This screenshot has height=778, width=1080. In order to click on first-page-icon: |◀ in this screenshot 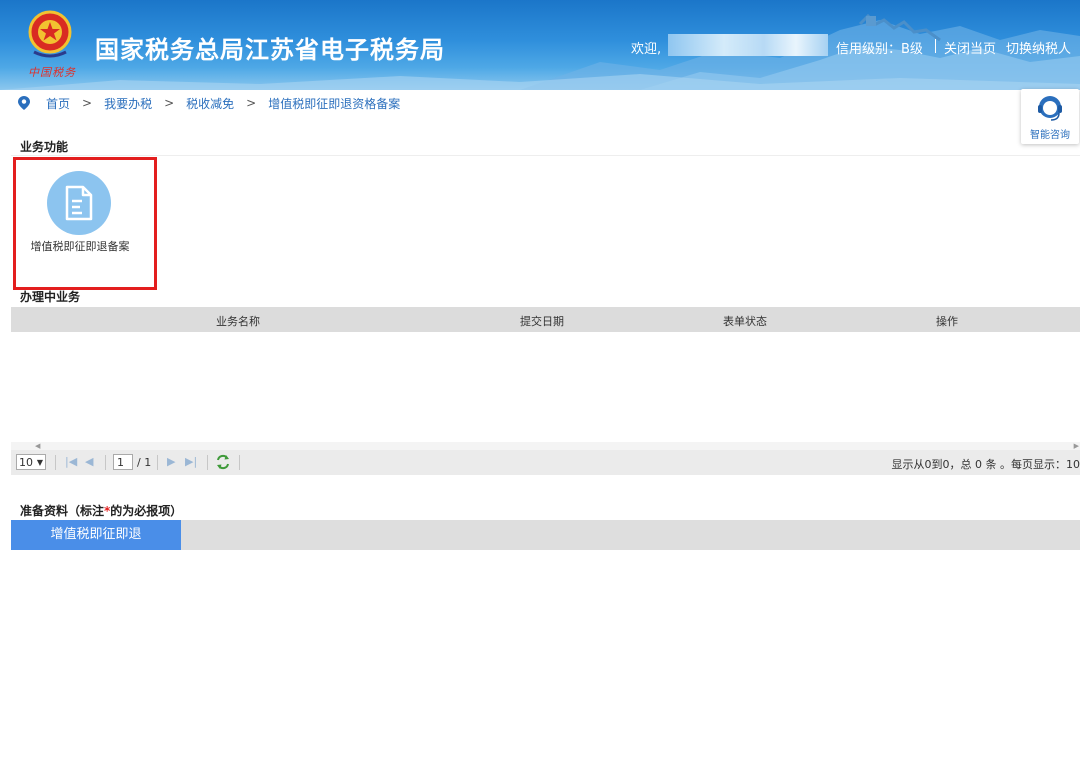, I will do `click(71, 461)`.